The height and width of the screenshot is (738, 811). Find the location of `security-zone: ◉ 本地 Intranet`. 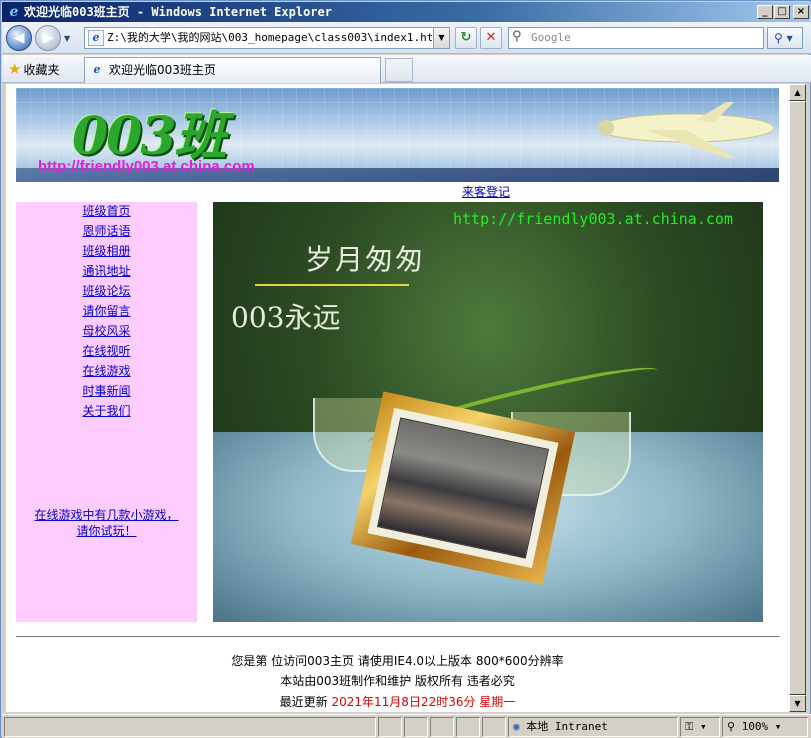

security-zone: ◉ 本地 Intranet is located at coordinates (593, 727).